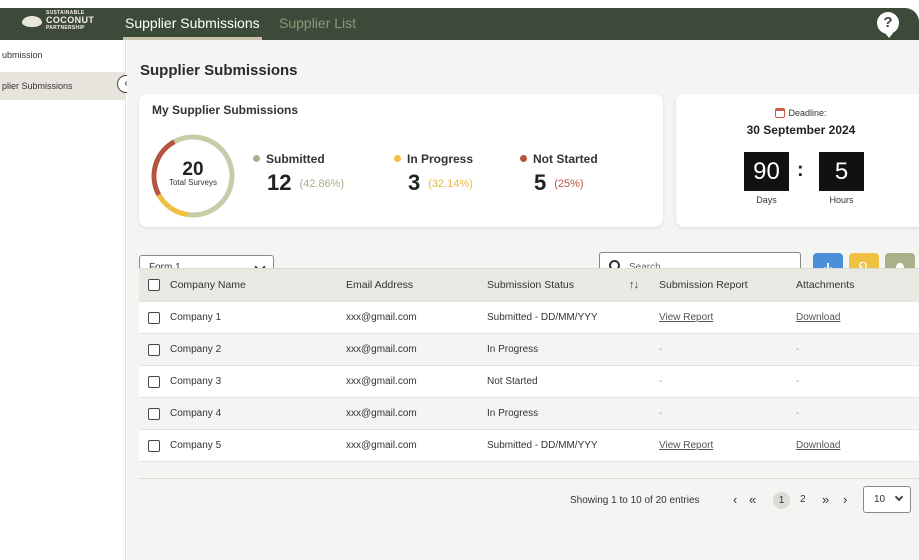  I want to click on brand-line-3: PARTNERSHIP, so click(65, 28).